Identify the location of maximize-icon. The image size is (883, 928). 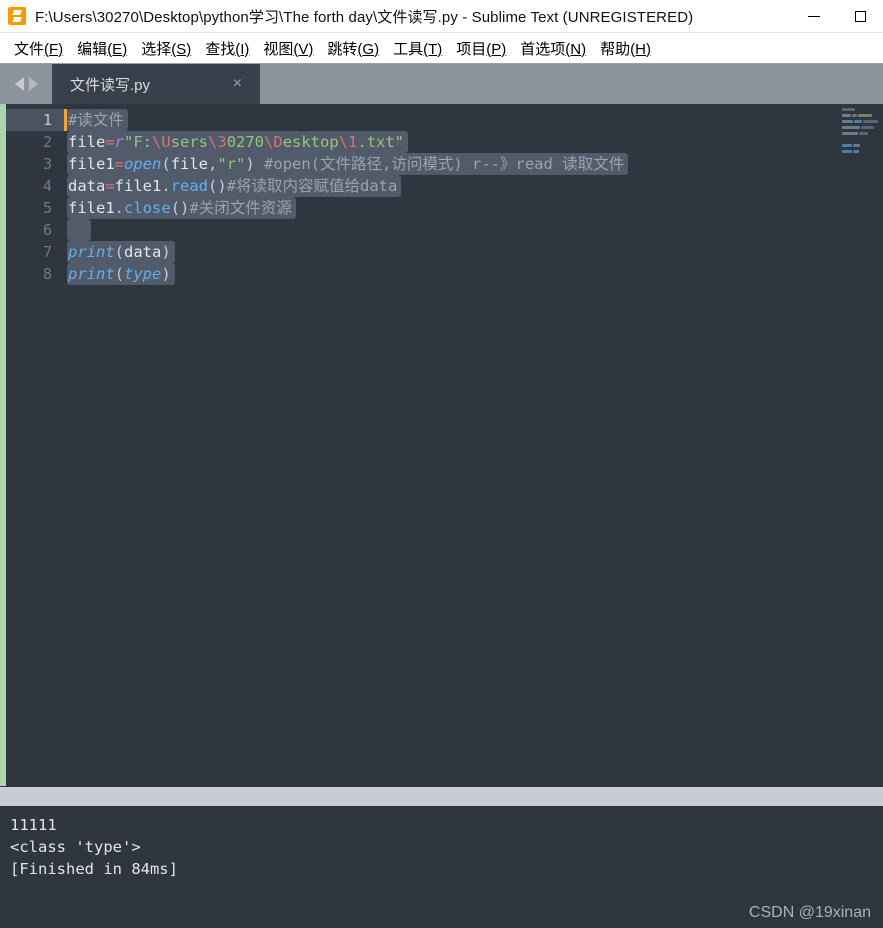
(860, 16).